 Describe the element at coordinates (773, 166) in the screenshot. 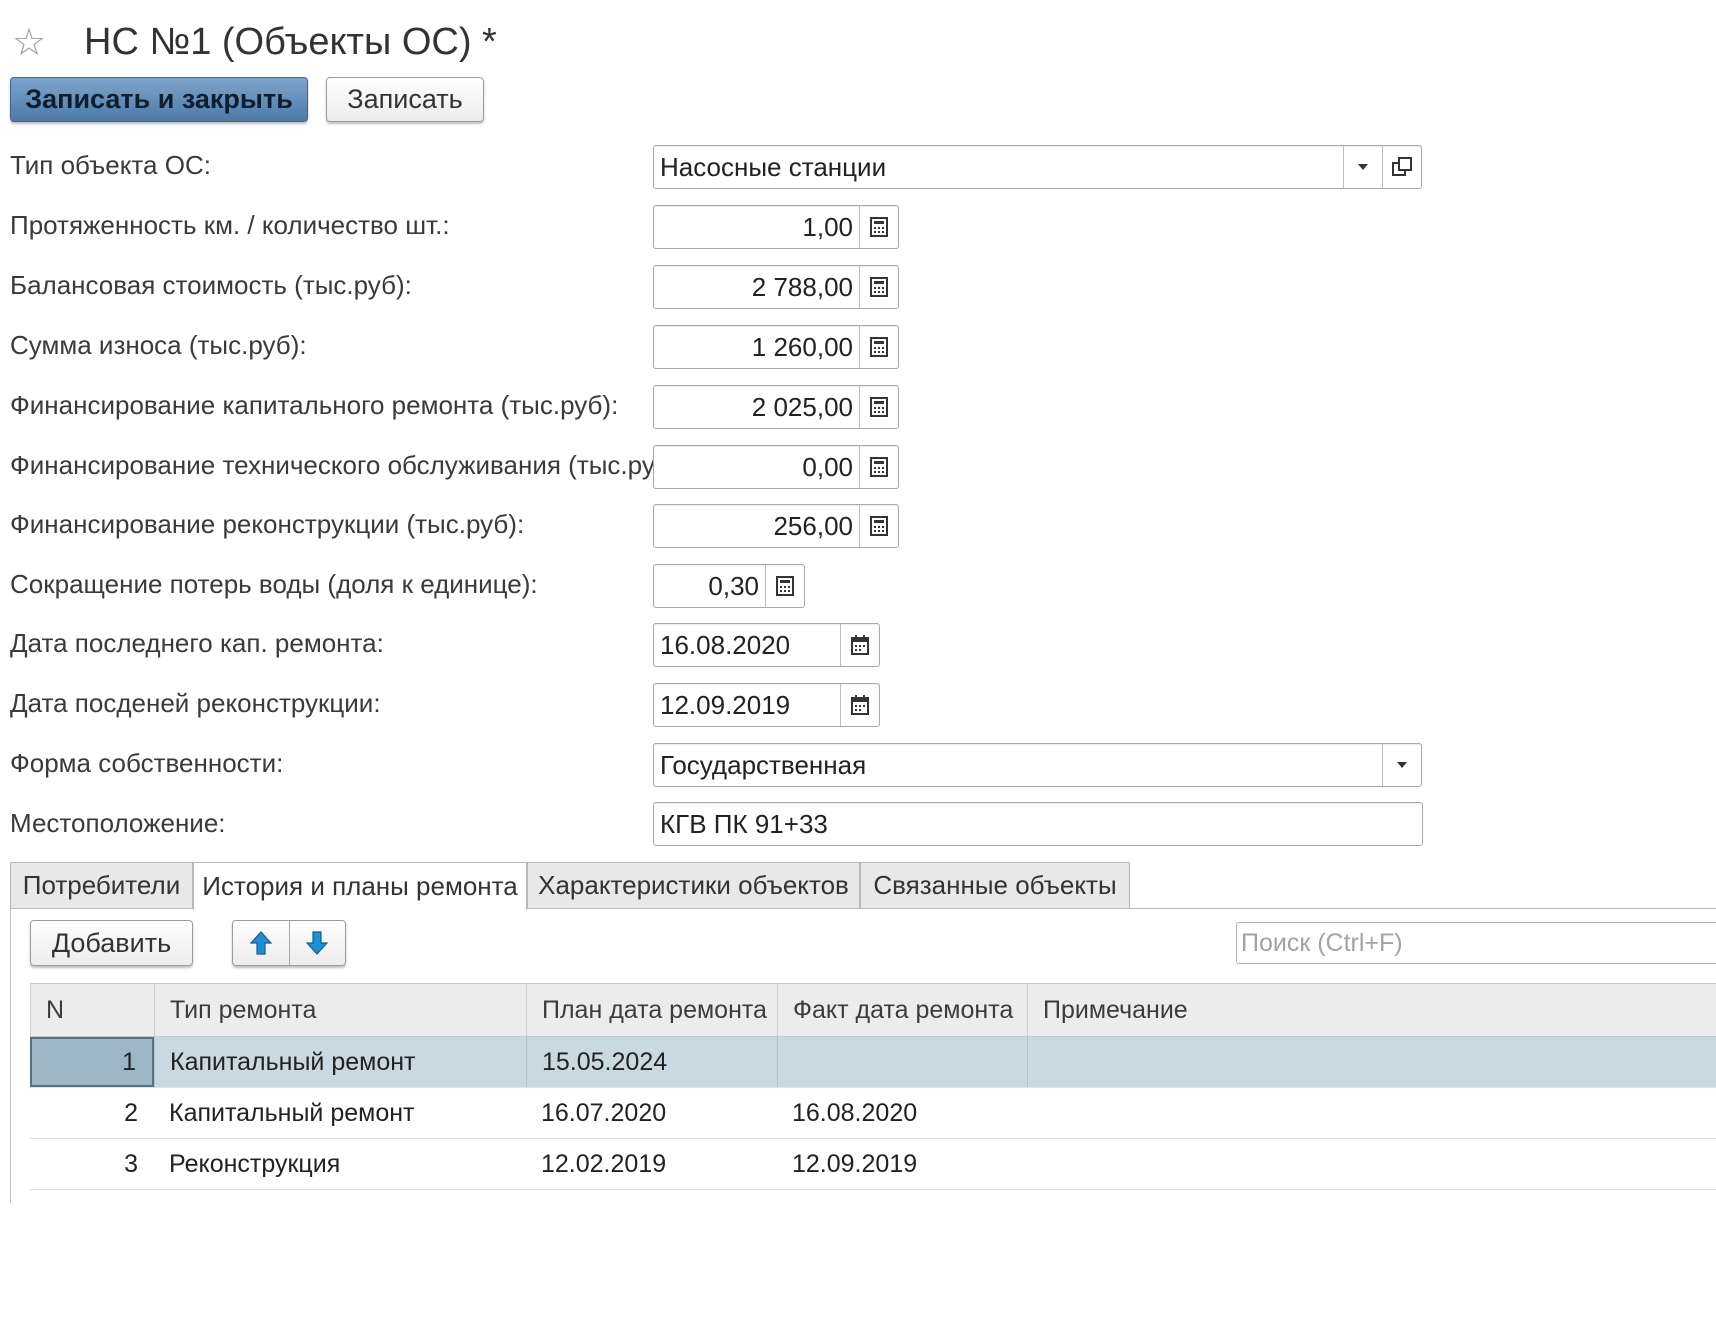

I see `object-type-value: Насосные станции` at that location.